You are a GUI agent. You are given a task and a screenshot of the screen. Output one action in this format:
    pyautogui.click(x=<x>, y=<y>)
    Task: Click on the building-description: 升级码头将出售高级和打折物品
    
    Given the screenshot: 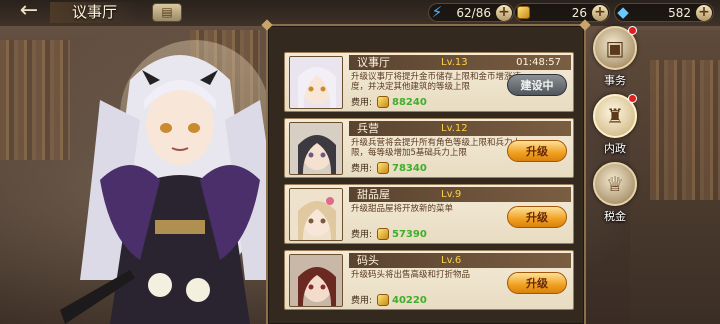 What is the action you would take?
    pyautogui.click(x=411, y=275)
    